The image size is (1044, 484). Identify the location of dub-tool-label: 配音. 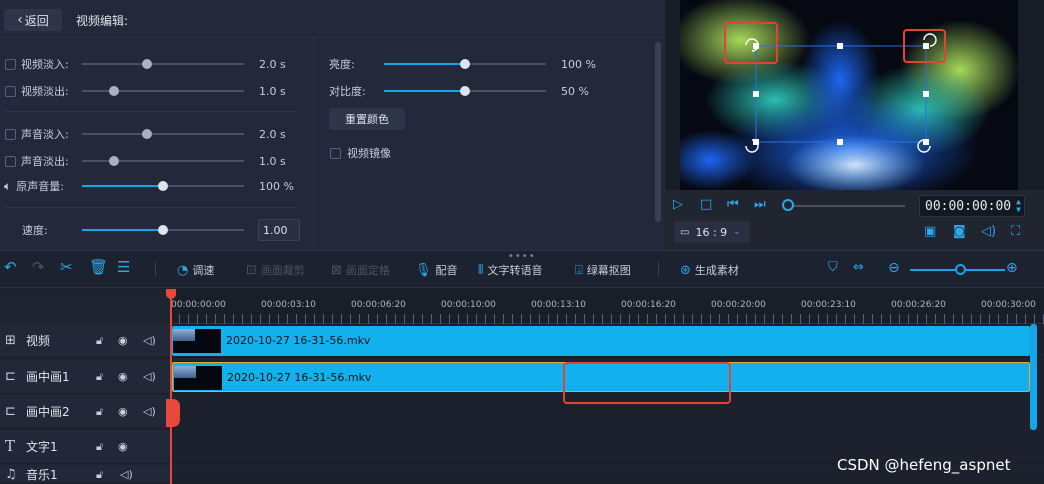
(446, 270).